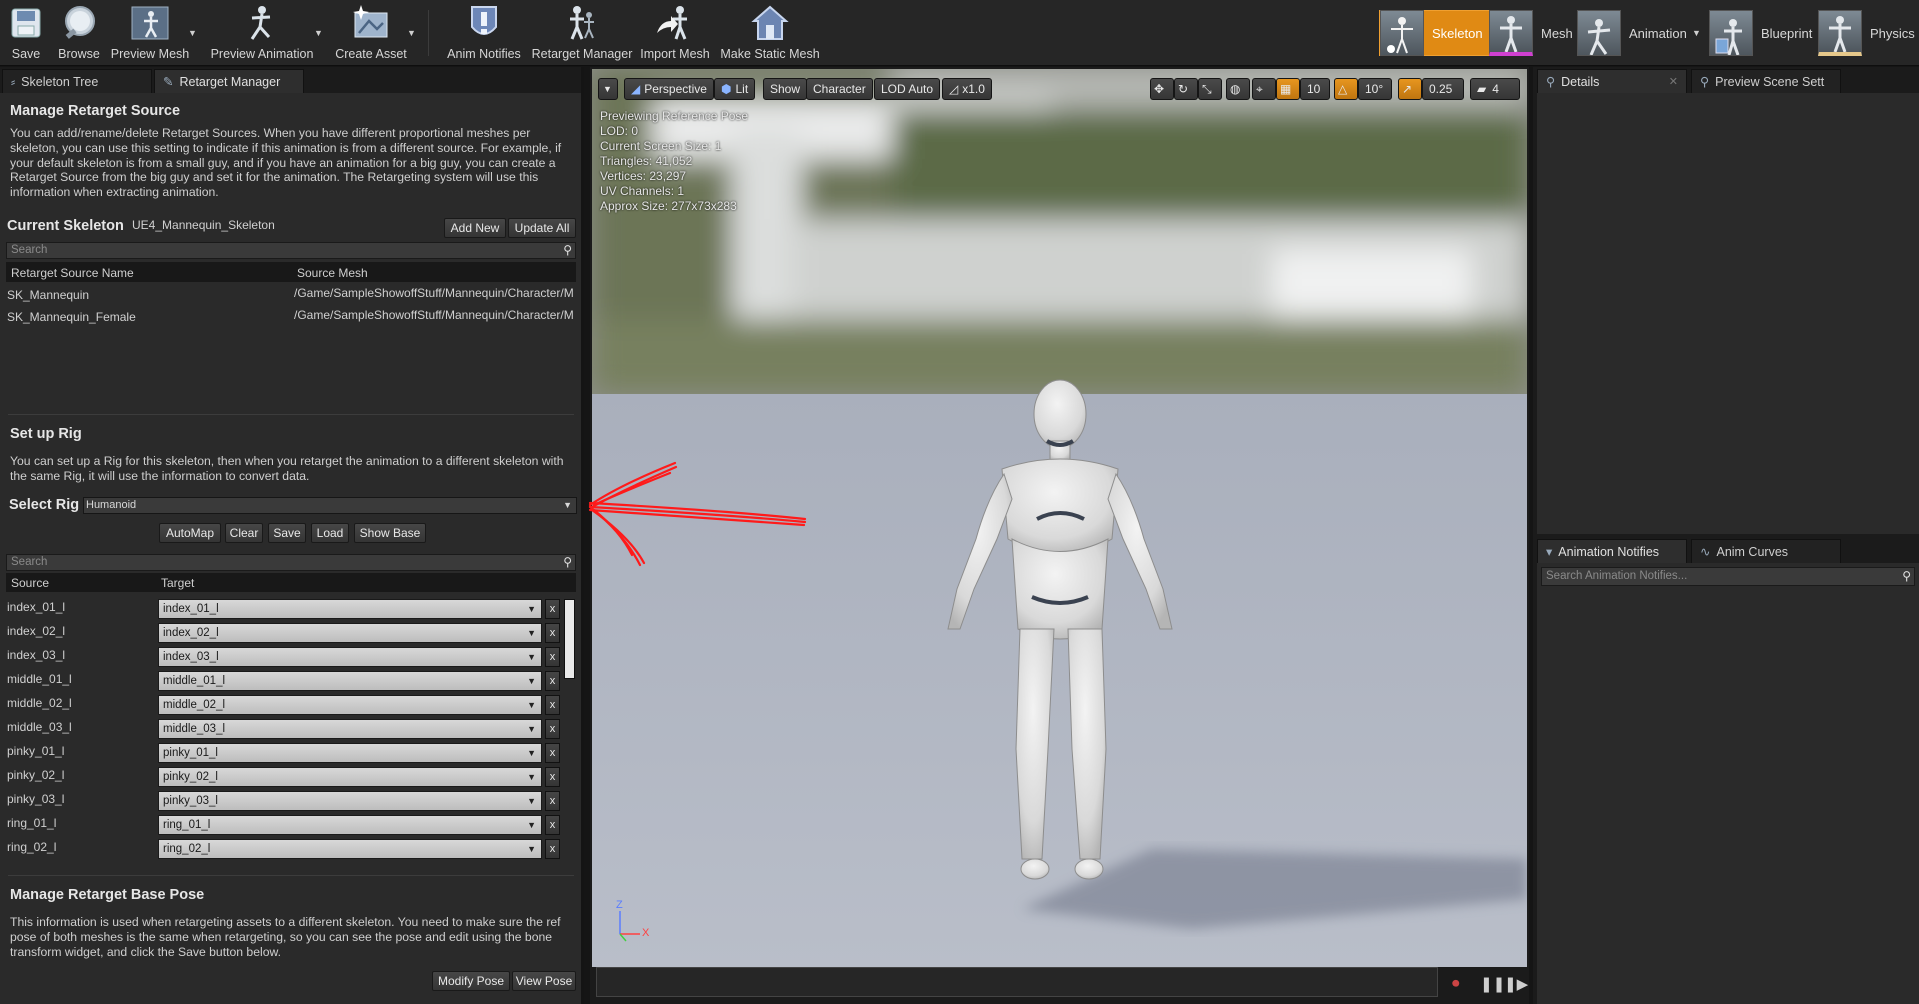  I want to click on anim-notifies-button: Anim Notifies, so click(484, 33).